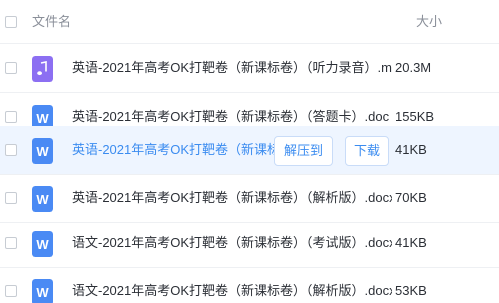 The image size is (499, 303). Describe the element at coordinates (411, 290) in the screenshot. I see `file-size: 53KB` at that location.